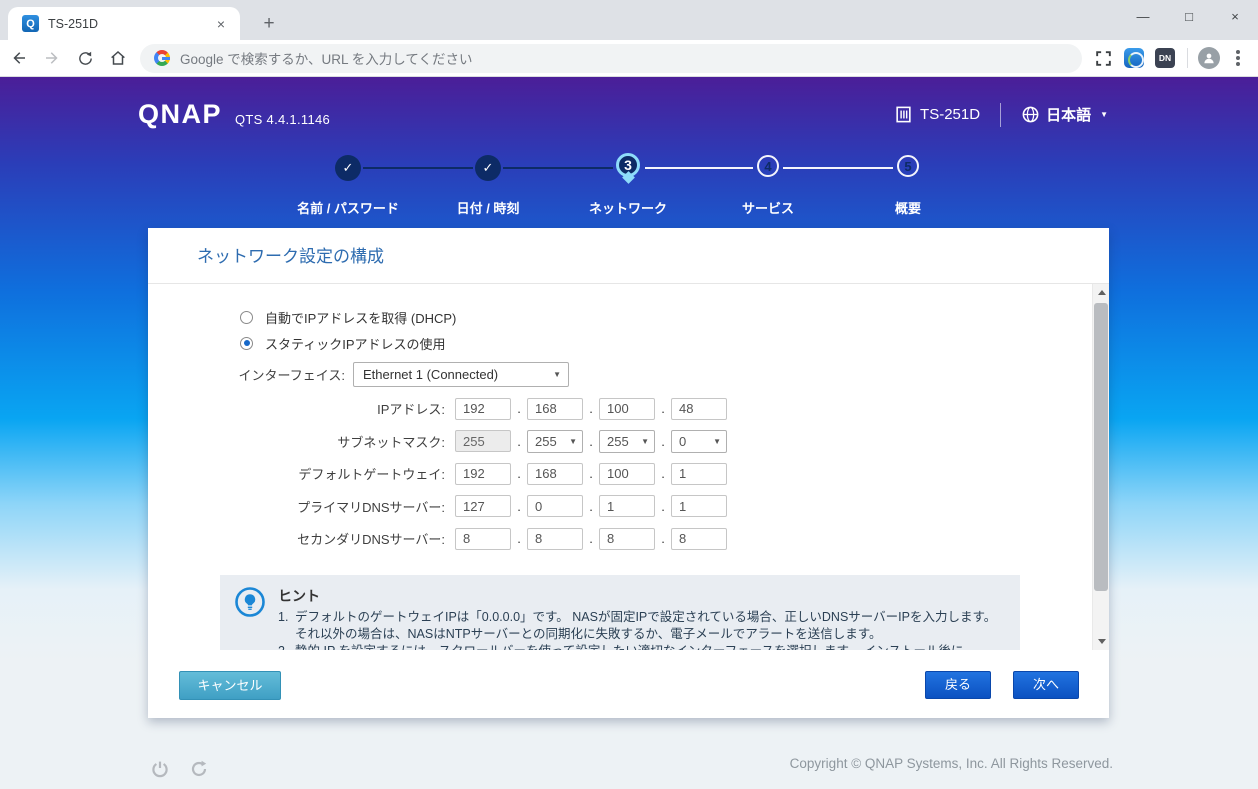 The height and width of the screenshot is (789, 1258). Describe the element at coordinates (19, 58) in the screenshot. I see `back-icon` at that location.